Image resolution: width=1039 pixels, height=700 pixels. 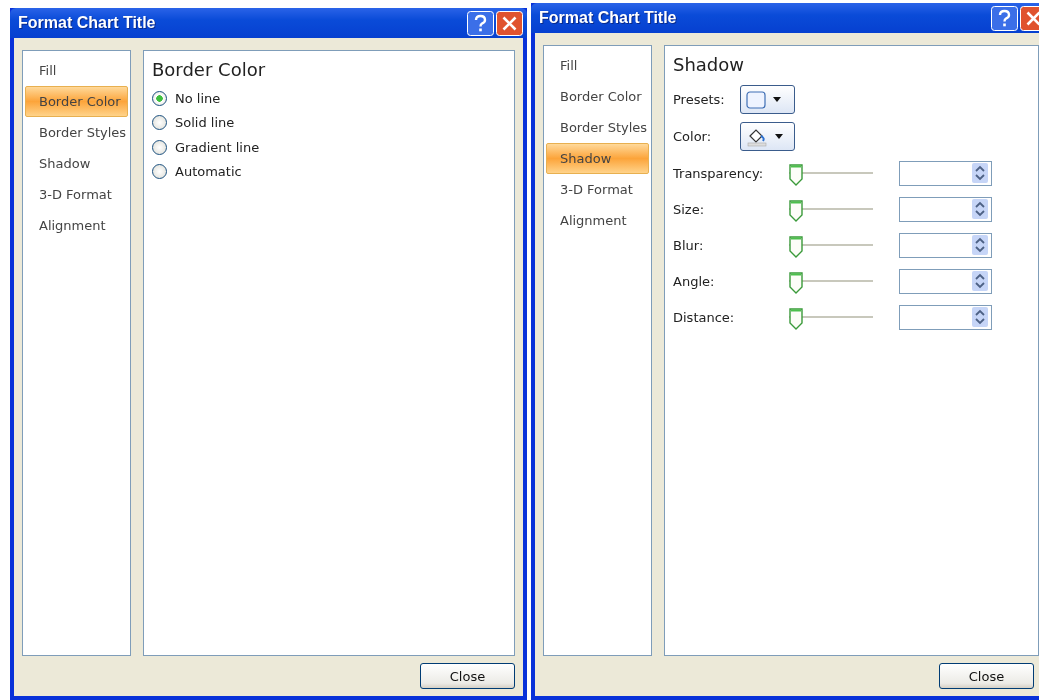 What do you see at coordinates (693, 136) in the screenshot?
I see `picker-label: Color:` at bounding box center [693, 136].